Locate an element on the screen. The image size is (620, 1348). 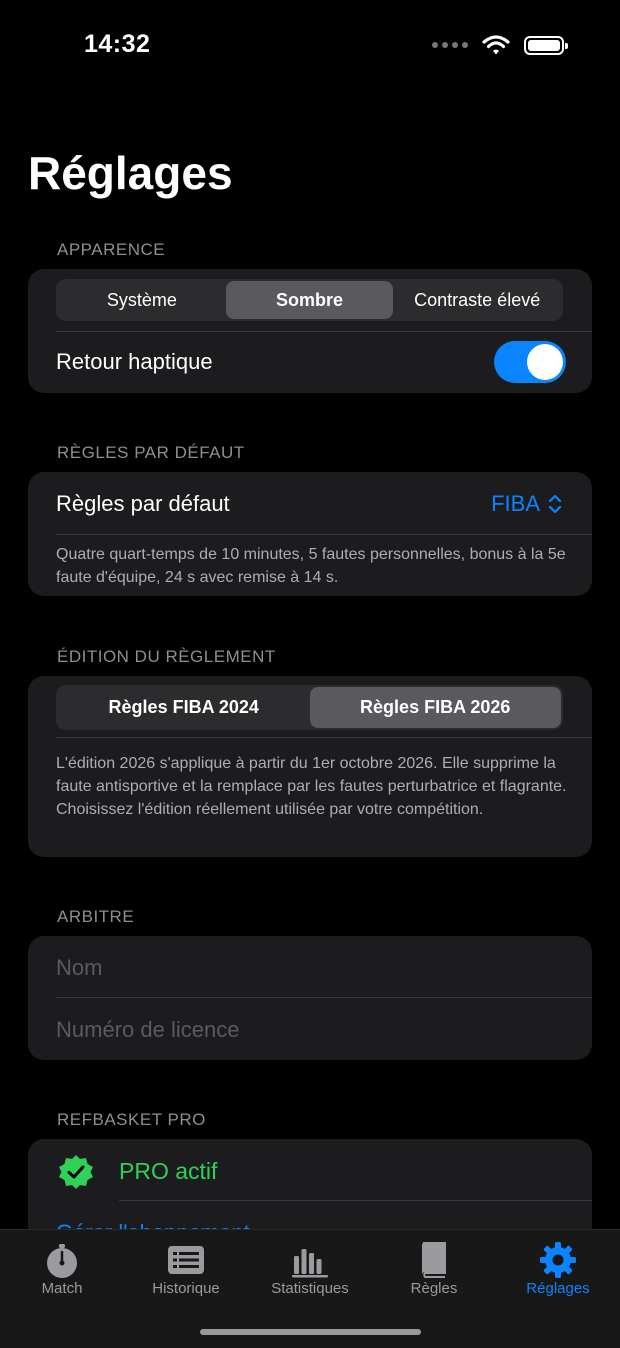
chevron-up-down-icon is located at coordinates (555, 504).